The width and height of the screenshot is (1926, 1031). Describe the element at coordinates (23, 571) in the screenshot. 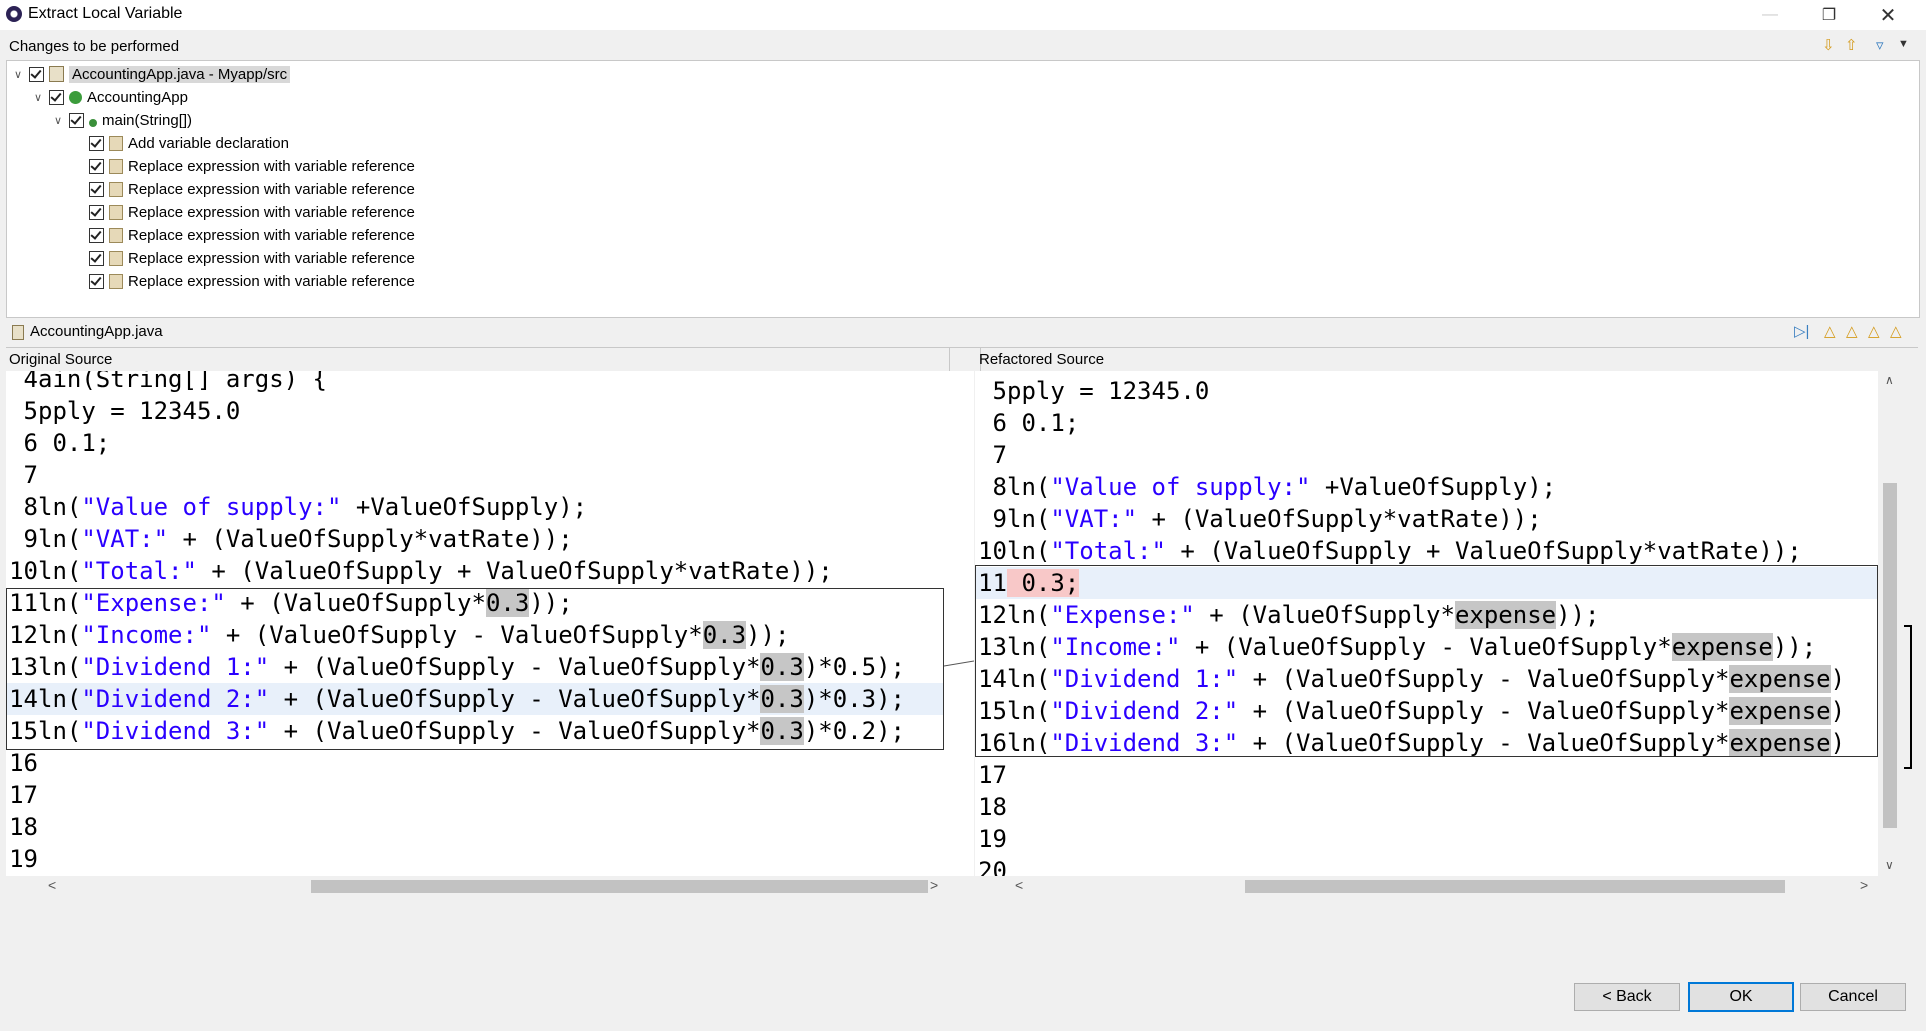

I see `line-number: 10` at that location.